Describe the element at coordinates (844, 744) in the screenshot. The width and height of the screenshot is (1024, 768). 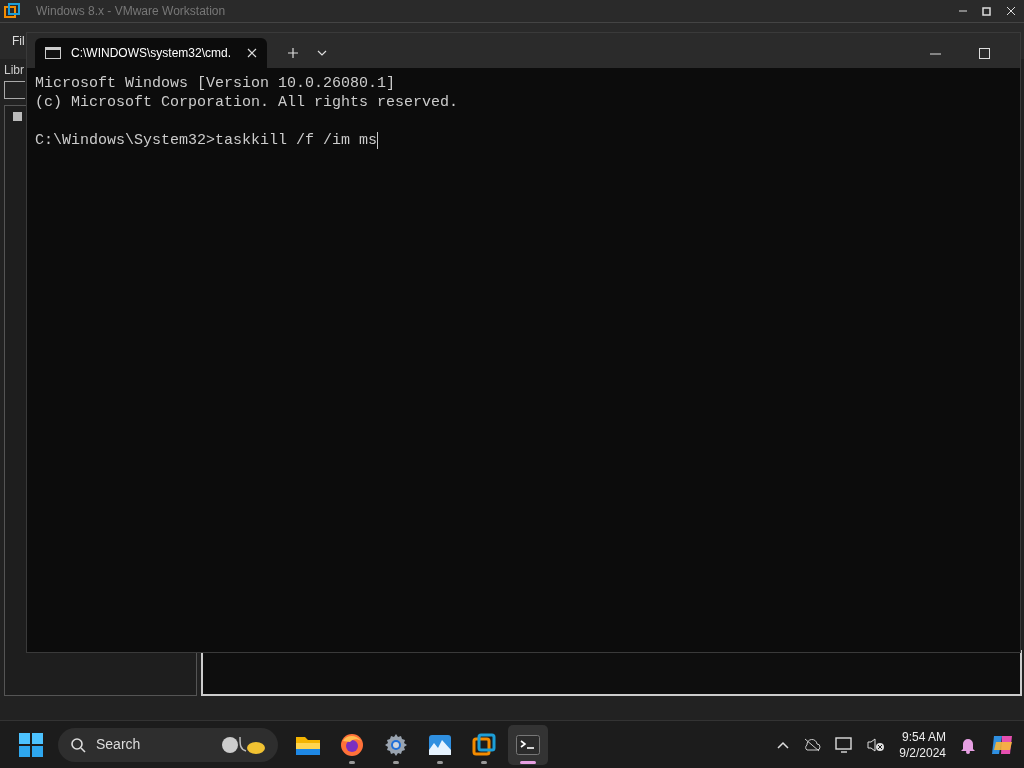
I see `monitor-icon` at that location.